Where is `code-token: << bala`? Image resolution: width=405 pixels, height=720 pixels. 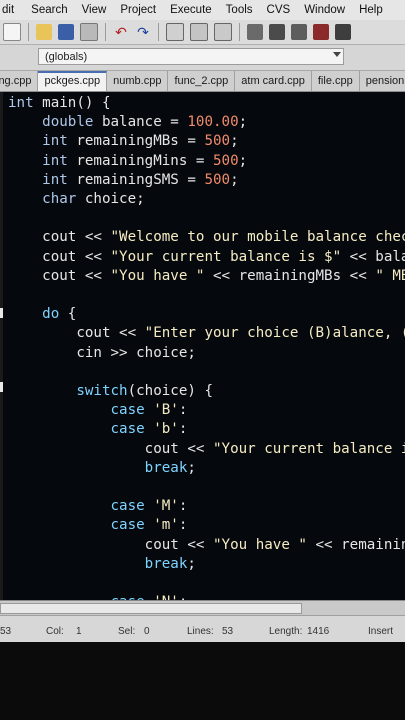 code-token: << bala is located at coordinates (373, 256).